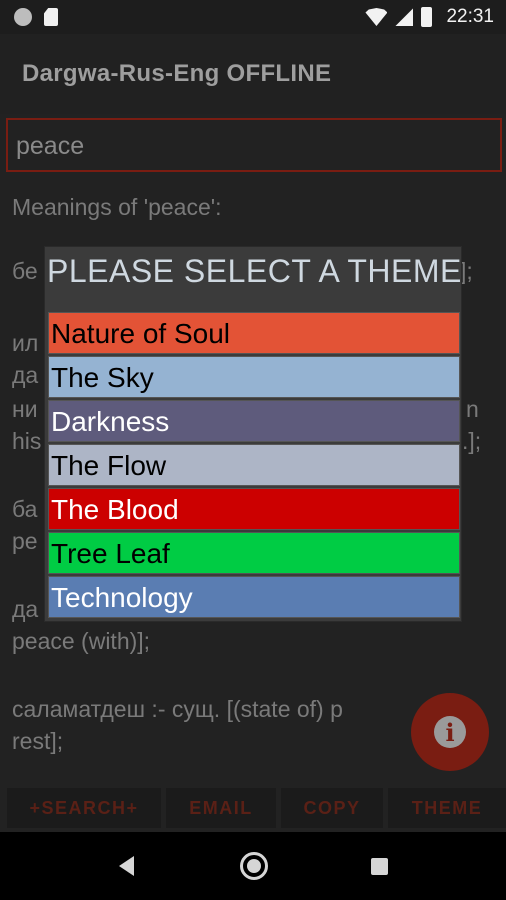 This screenshot has width=506, height=900. I want to click on app-bar: Dargwa-Rus-Eng OFFLINE, so click(253, 74).